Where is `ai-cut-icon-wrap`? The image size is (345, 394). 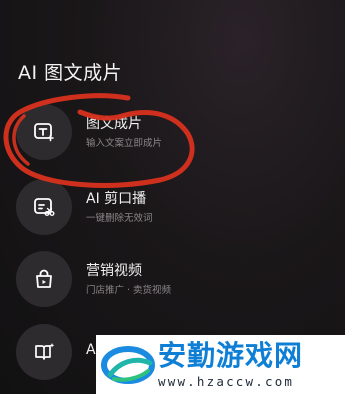 ai-cut-icon-wrap is located at coordinates (44, 207).